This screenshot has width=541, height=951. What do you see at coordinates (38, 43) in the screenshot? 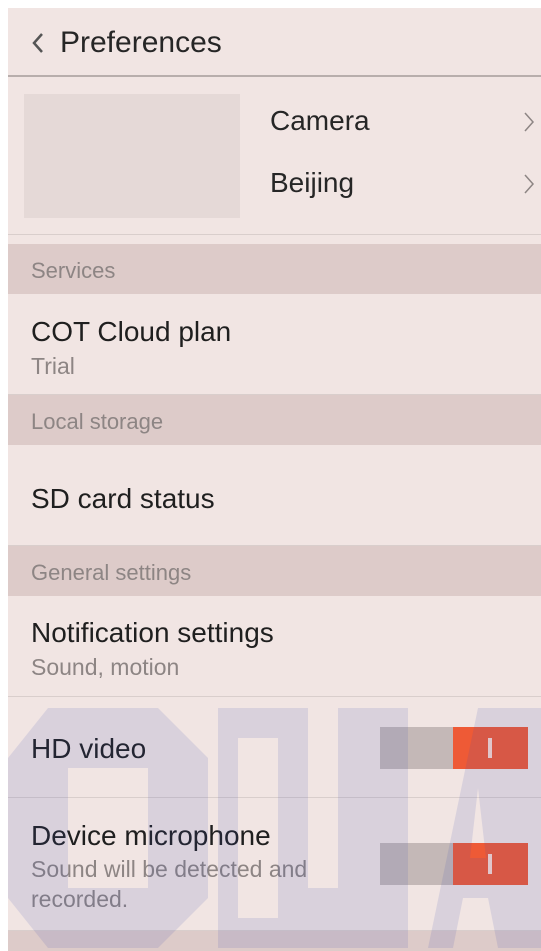
I see `chevron-left-icon` at bounding box center [38, 43].